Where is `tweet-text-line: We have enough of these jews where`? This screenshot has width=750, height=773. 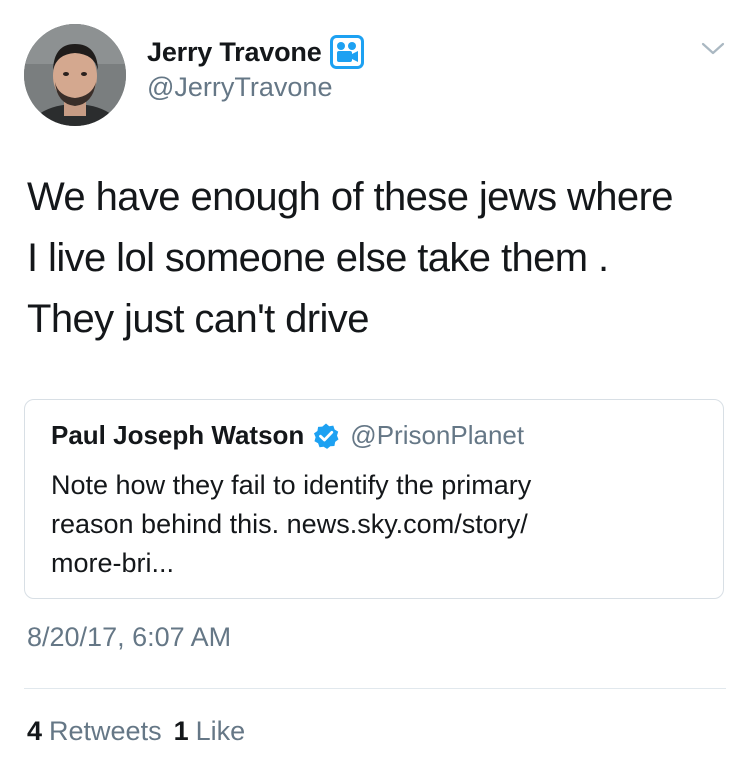 tweet-text-line: We have enough of these jews where is located at coordinates (350, 197).